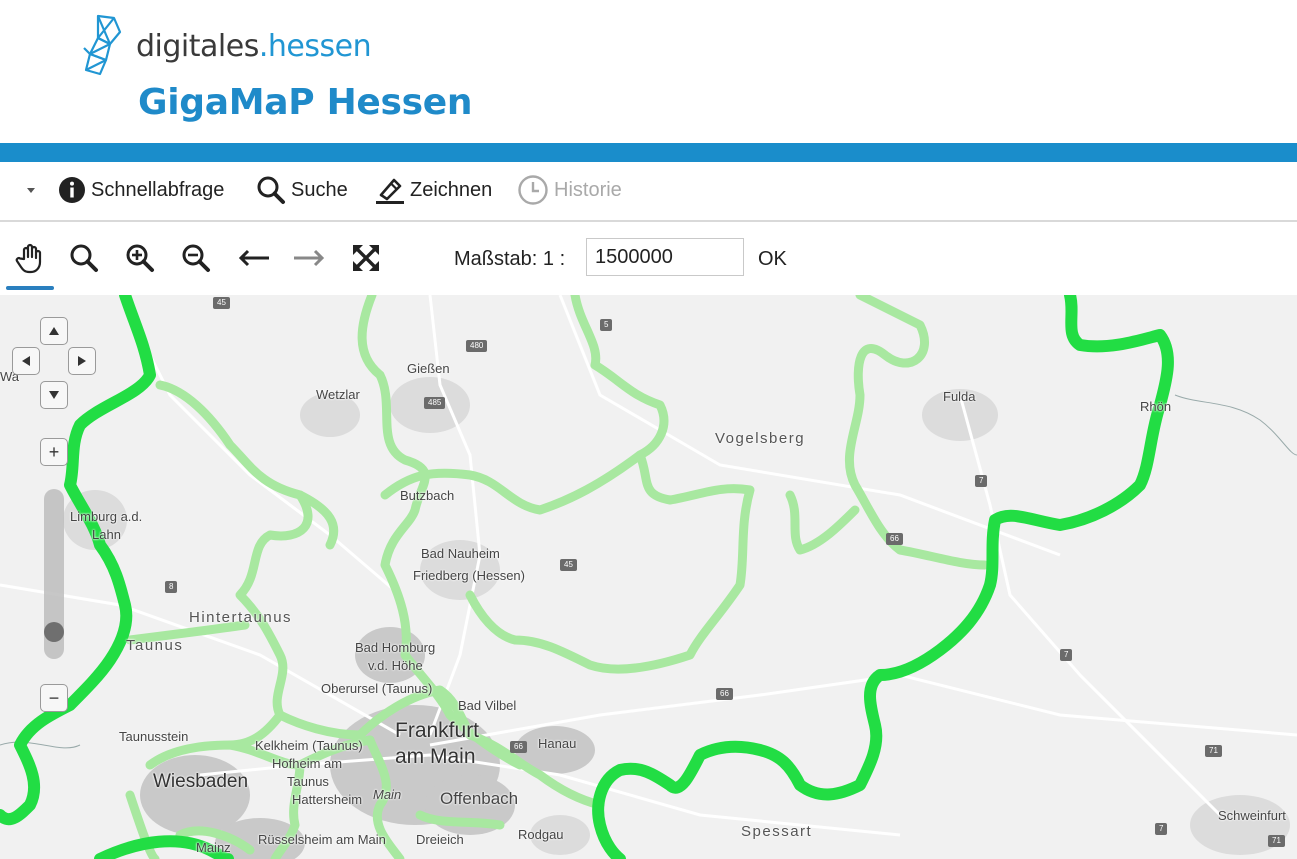  I want to click on place-label: Bad Vilbel, so click(487, 705).